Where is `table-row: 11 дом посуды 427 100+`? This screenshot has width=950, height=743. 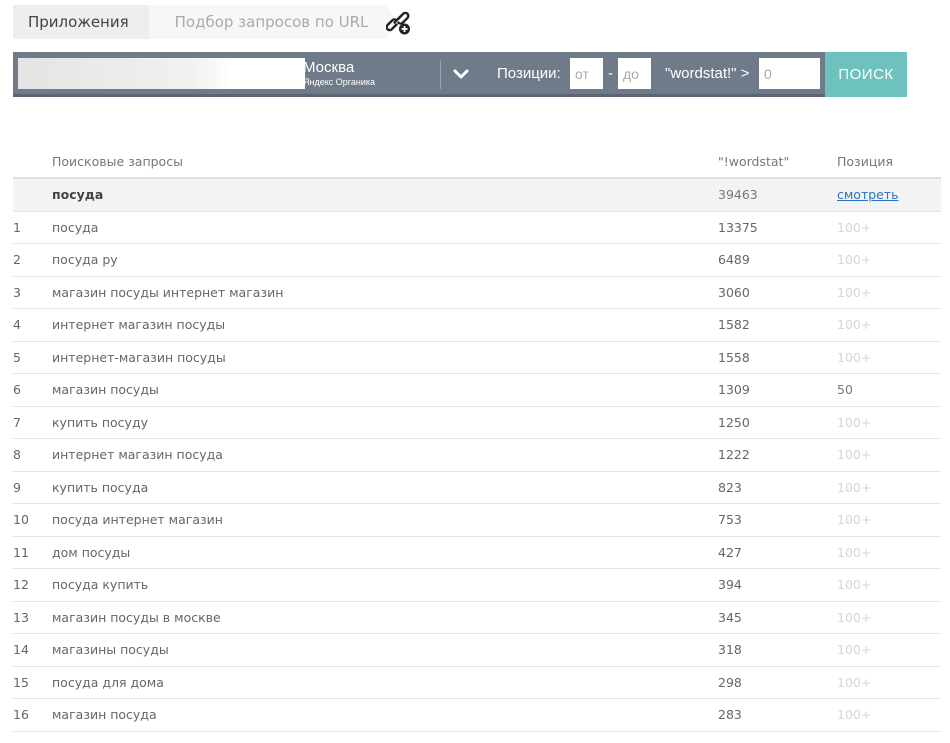
table-row: 11 дом посуды 427 100+ is located at coordinates (477, 553).